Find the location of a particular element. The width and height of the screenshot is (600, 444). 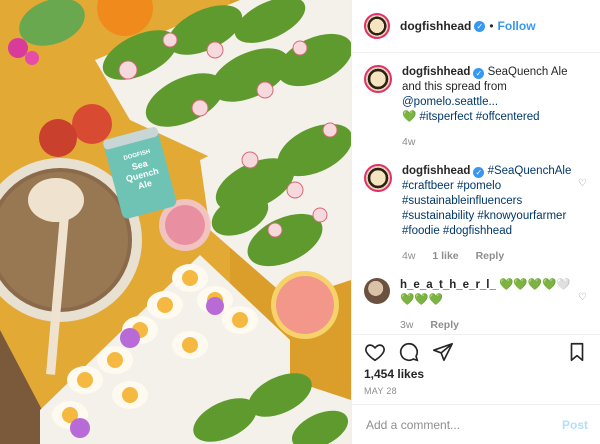

caption-hashtags: #itsperfect #offcentered is located at coordinates (480, 117).